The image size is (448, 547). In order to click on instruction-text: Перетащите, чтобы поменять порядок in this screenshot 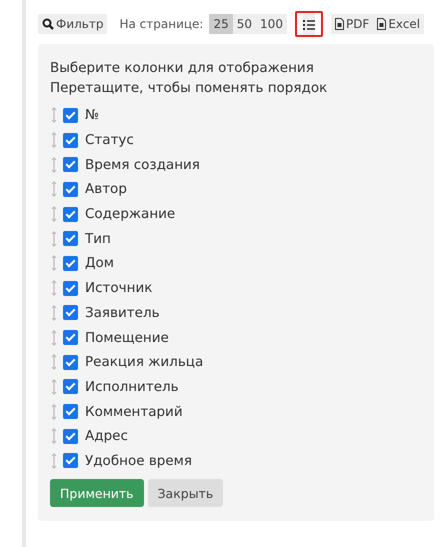, I will do `click(189, 88)`.